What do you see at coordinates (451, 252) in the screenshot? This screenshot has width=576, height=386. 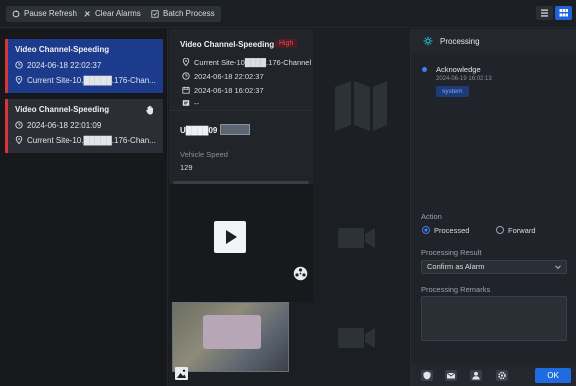 I see `processing-result-label: Processing Result` at bounding box center [451, 252].